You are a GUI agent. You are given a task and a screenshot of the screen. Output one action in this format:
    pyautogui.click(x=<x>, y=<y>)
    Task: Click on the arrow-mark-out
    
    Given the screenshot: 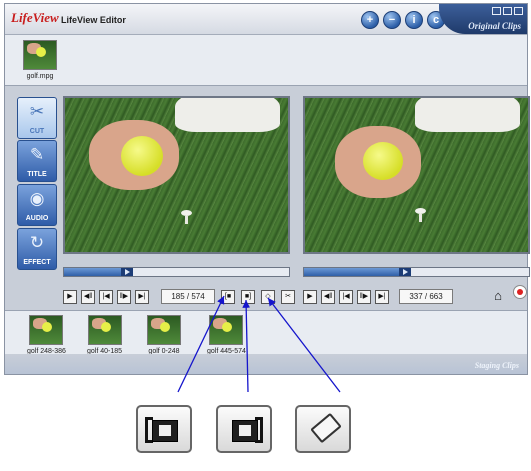 What is the action you would take?
    pyautogui.click(x=246, y=346)
    